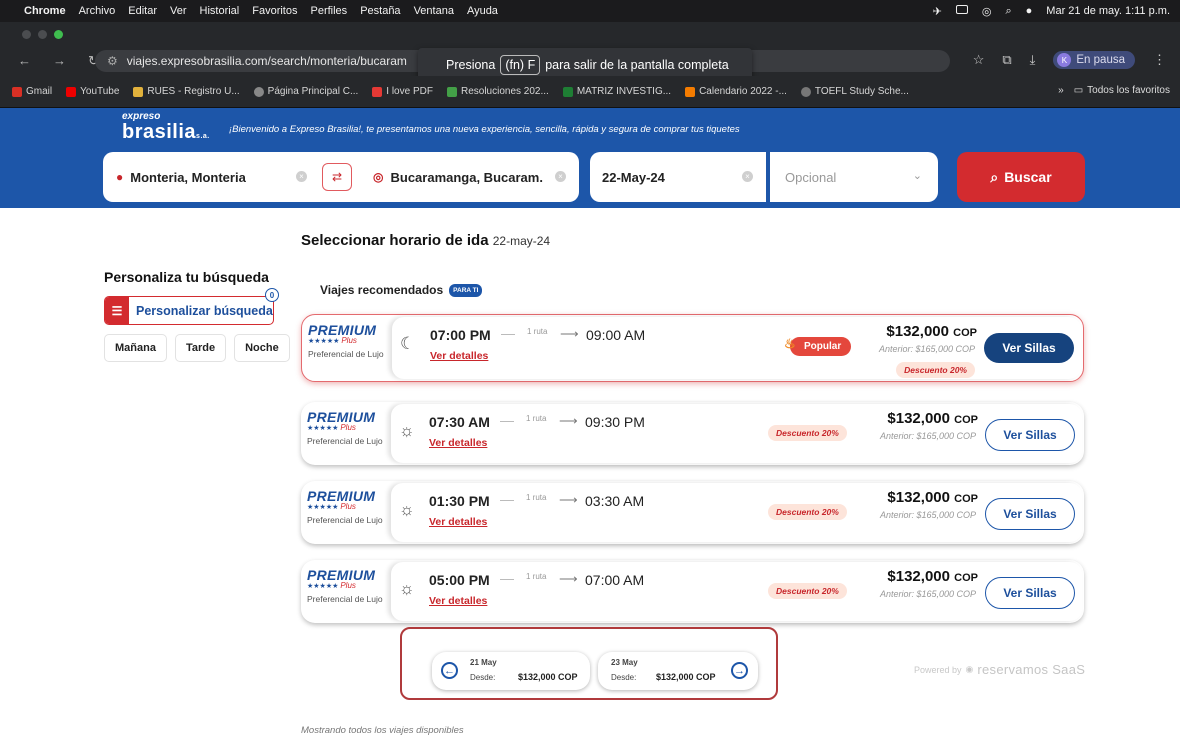  Describe the element at coordinates (511, 671) in the screenshot. I see `previous-day-button: ← 21 May Desde: $132,000 COP` at that location.